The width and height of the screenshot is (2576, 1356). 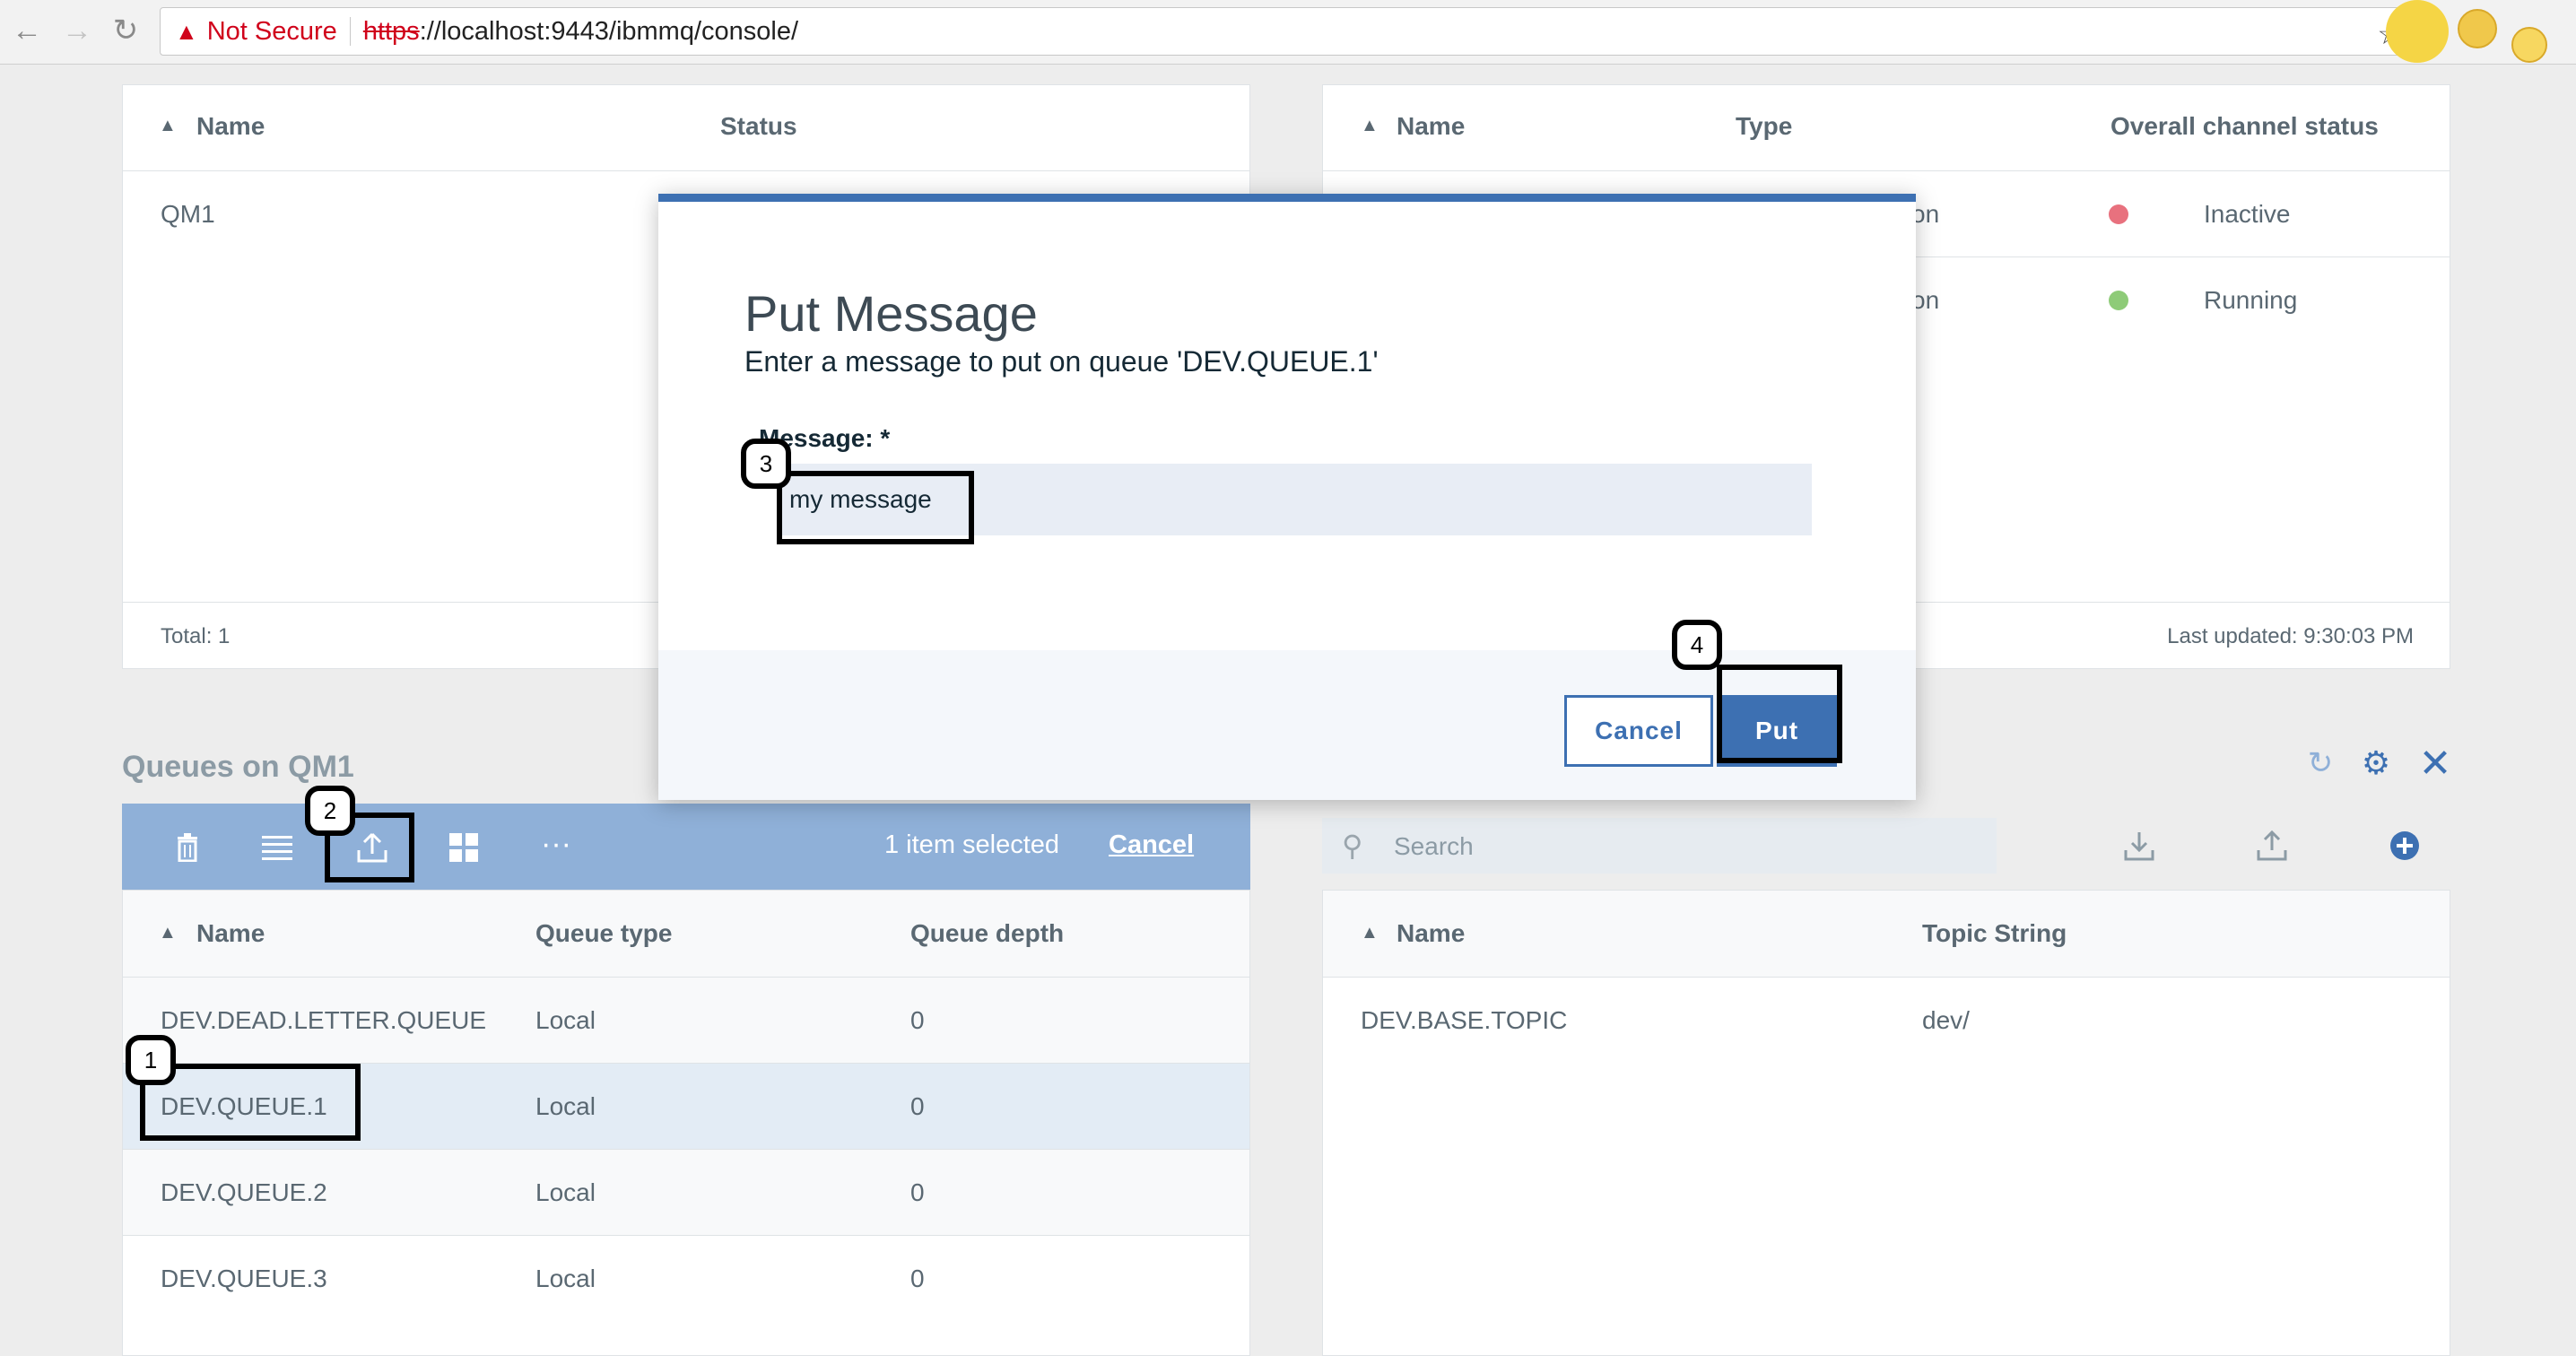 I want to click on qm-name: QM1, so click(x=188, y=214).